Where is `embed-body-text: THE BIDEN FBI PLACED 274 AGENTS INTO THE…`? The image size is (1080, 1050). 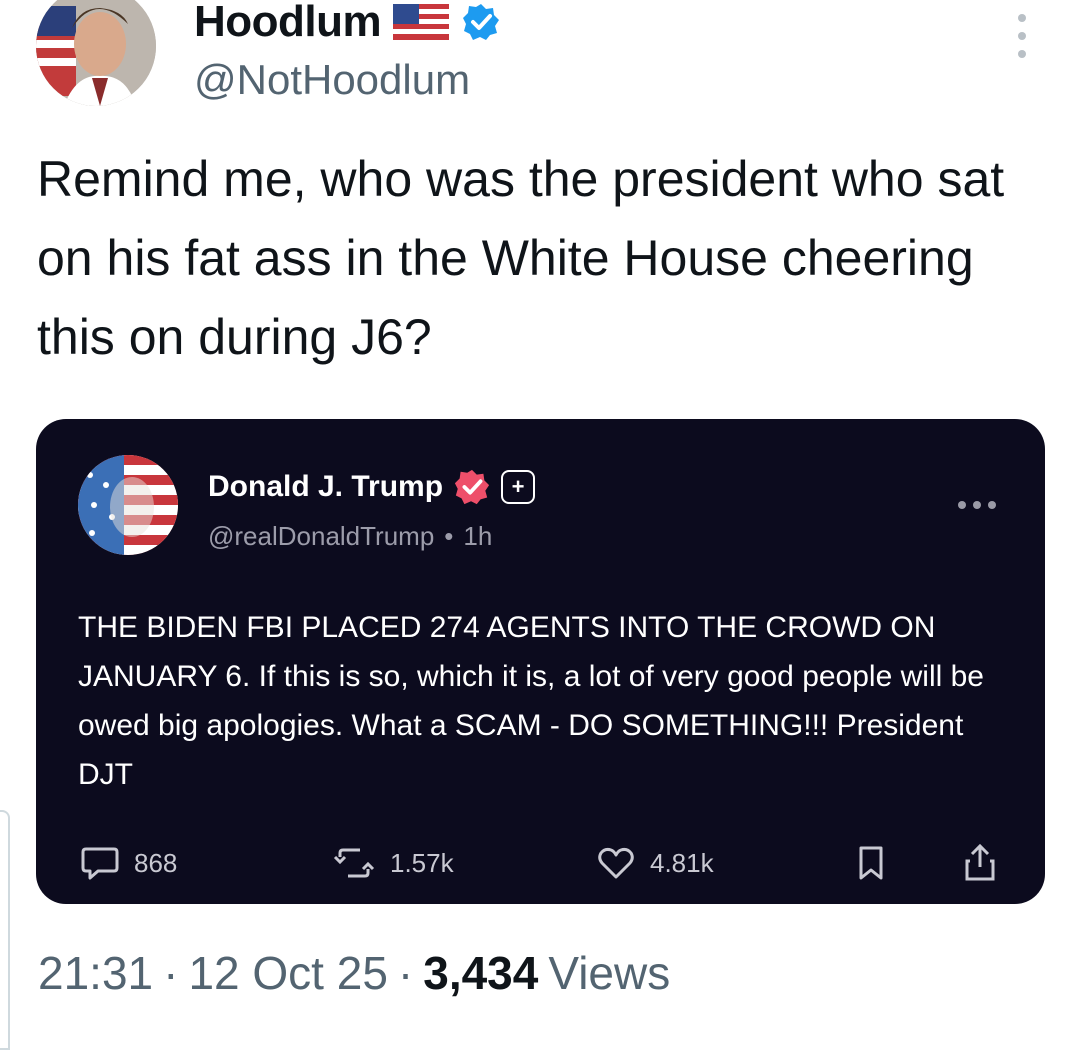
embed-body-text: THE BIDEN FBI PLACED 274 AGENTS INTO THE… is located at coordinates (531, 701).